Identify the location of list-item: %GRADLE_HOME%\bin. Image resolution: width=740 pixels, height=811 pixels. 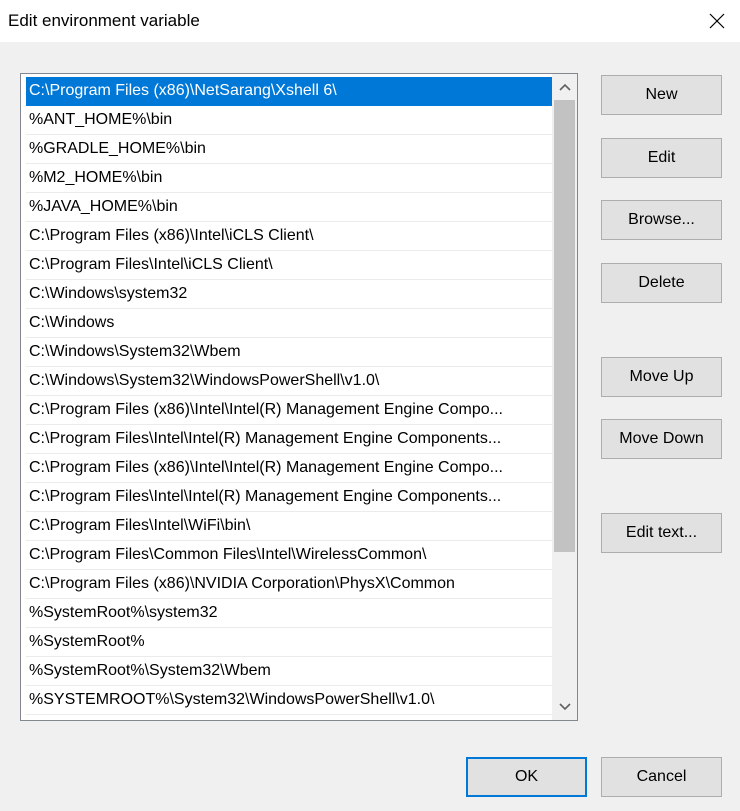
(289, 149).